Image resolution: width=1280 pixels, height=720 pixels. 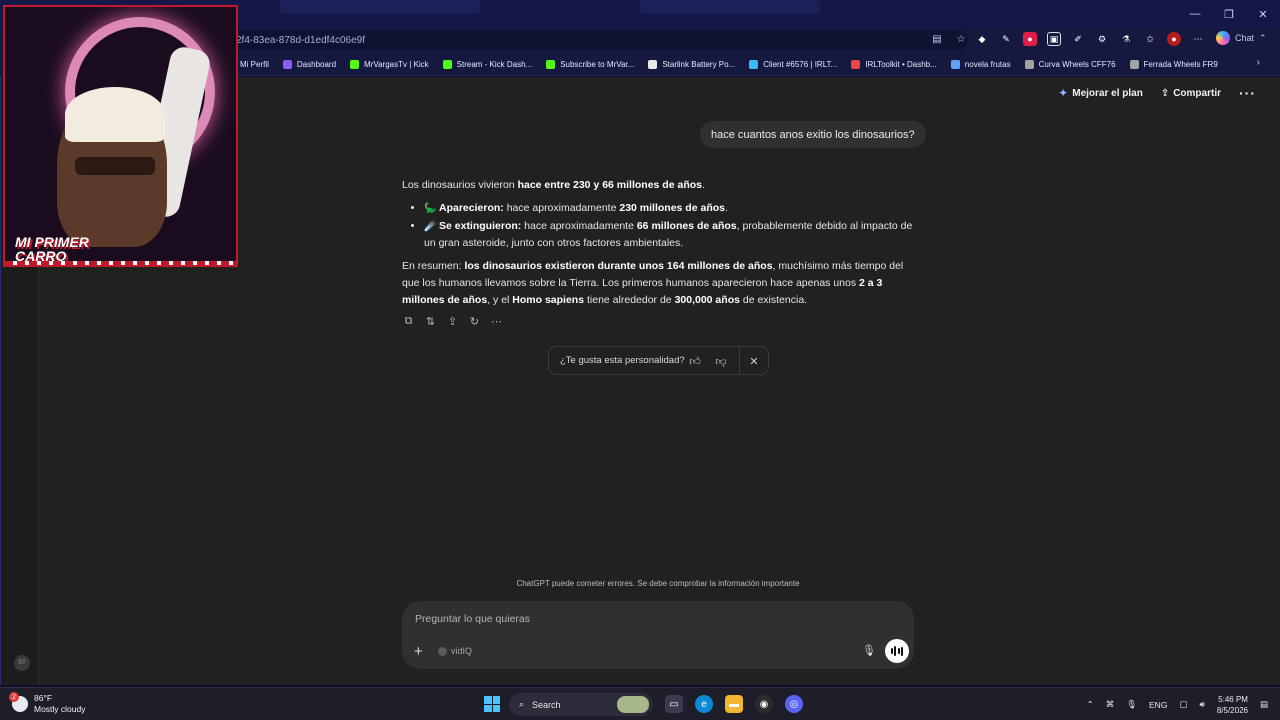 I want to click on bookmark-label: novela frutas, so click(x=987, y=64).